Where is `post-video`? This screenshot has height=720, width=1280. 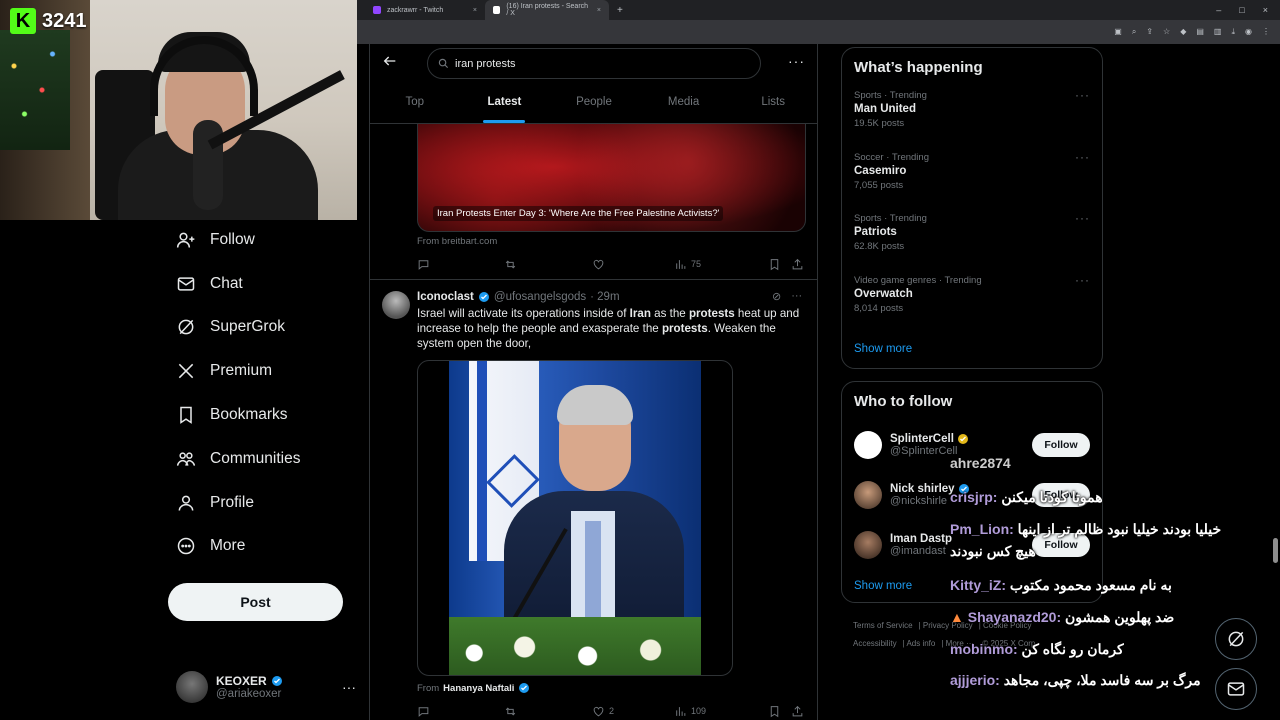
post-video is located at coordinates (575, 518).